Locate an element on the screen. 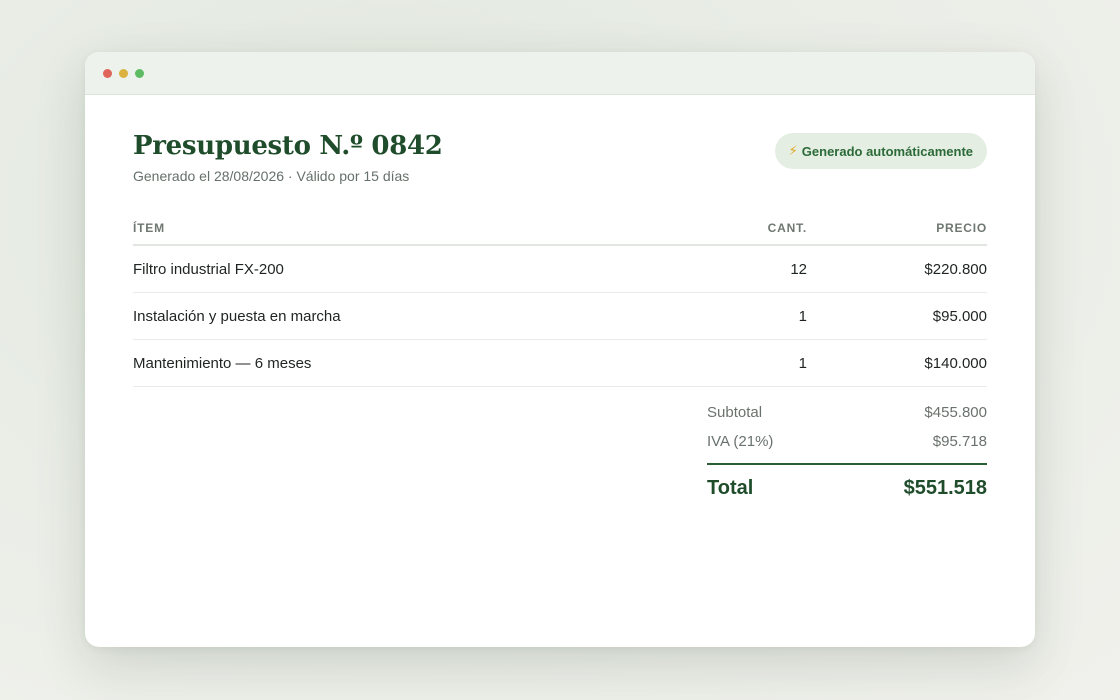  table-header: ÍTEM CANT. PRECIO is located at coordinates (560, 228).